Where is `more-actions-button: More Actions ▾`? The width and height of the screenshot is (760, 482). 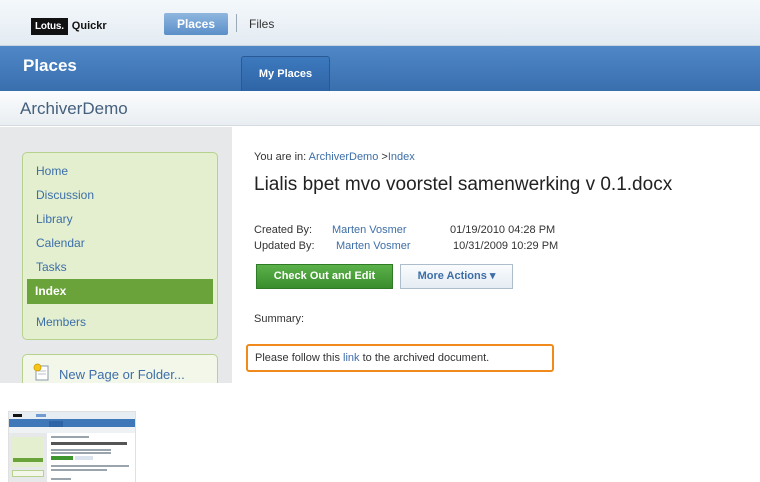 more-actions-button: More Actions ▾ is located at coordinates (456, 276).